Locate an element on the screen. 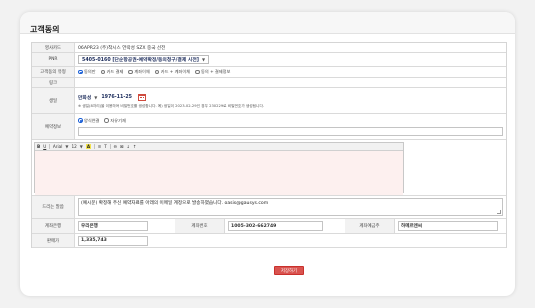  label-price: 판매가 is located at coordinates (53, 240).